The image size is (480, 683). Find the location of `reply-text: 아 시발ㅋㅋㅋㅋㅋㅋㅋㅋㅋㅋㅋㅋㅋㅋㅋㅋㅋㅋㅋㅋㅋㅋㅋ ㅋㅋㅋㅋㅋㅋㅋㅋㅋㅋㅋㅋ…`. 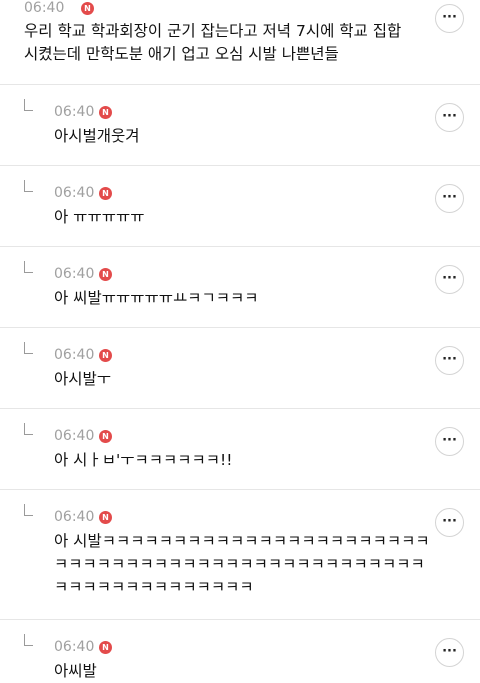

reply-text: 아 시발ㅋㅋㅋㅋㅋㅋㅋㅋㅋㅋㅋㅋㅋㅋㅋㅋㅋㅋㅋㅋㅋㅋㅋ ㅋㅋㅋㅋㅋㅋㅋㅋㅋㅋㅋㅋ… is located at coordinates (242, 564).